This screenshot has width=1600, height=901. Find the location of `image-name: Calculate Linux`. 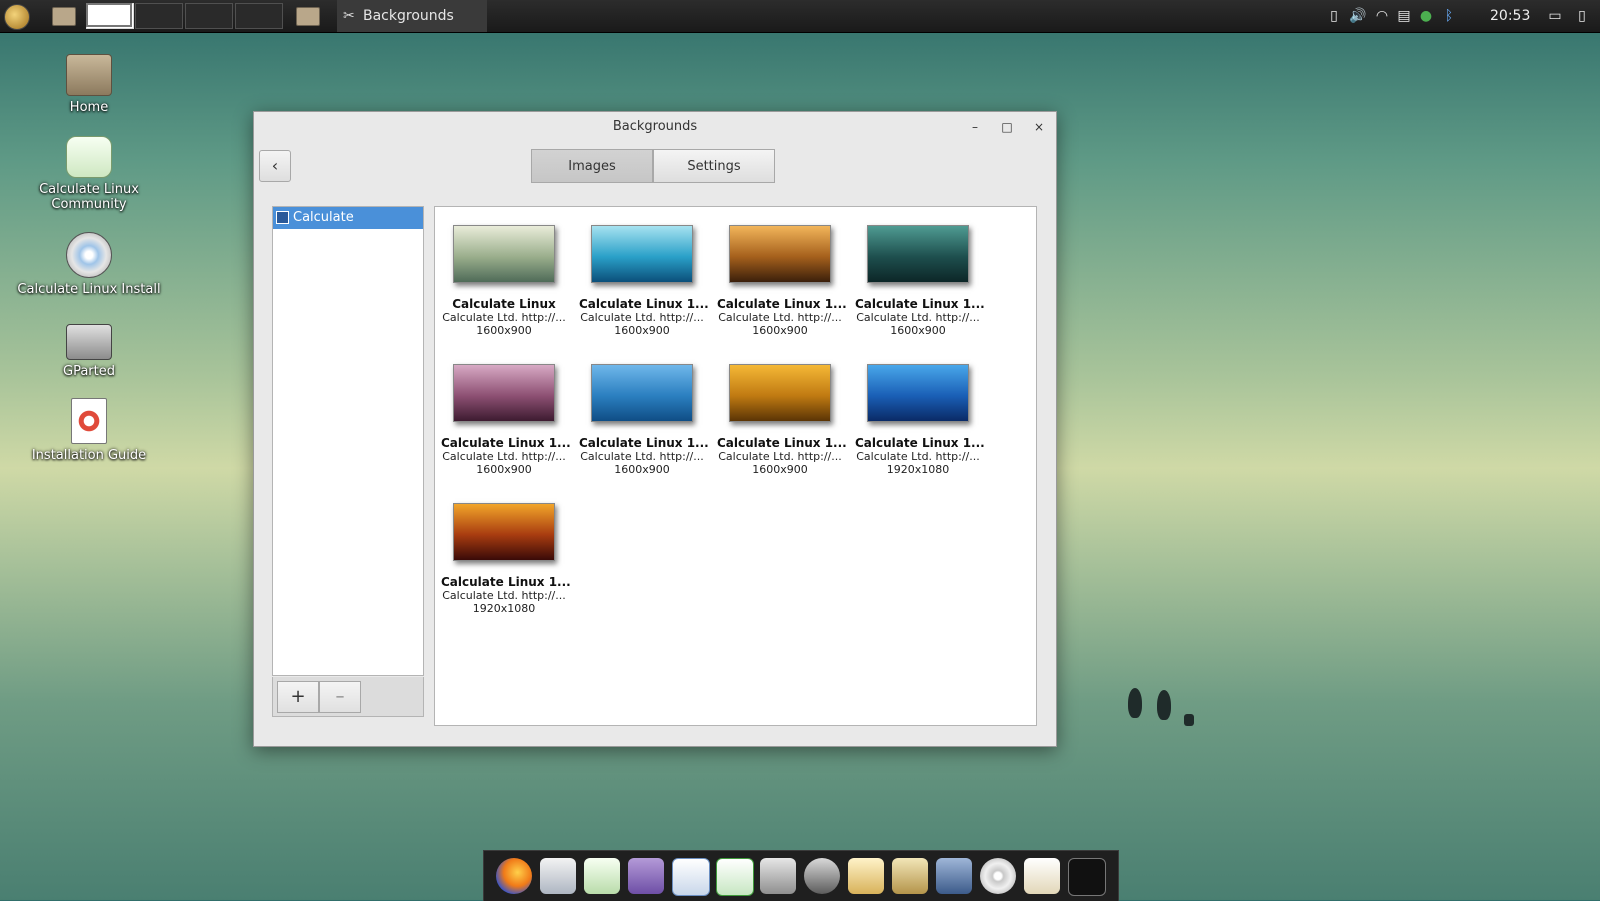

image-name: Calculate Linux is located at coordinates (504, 304).